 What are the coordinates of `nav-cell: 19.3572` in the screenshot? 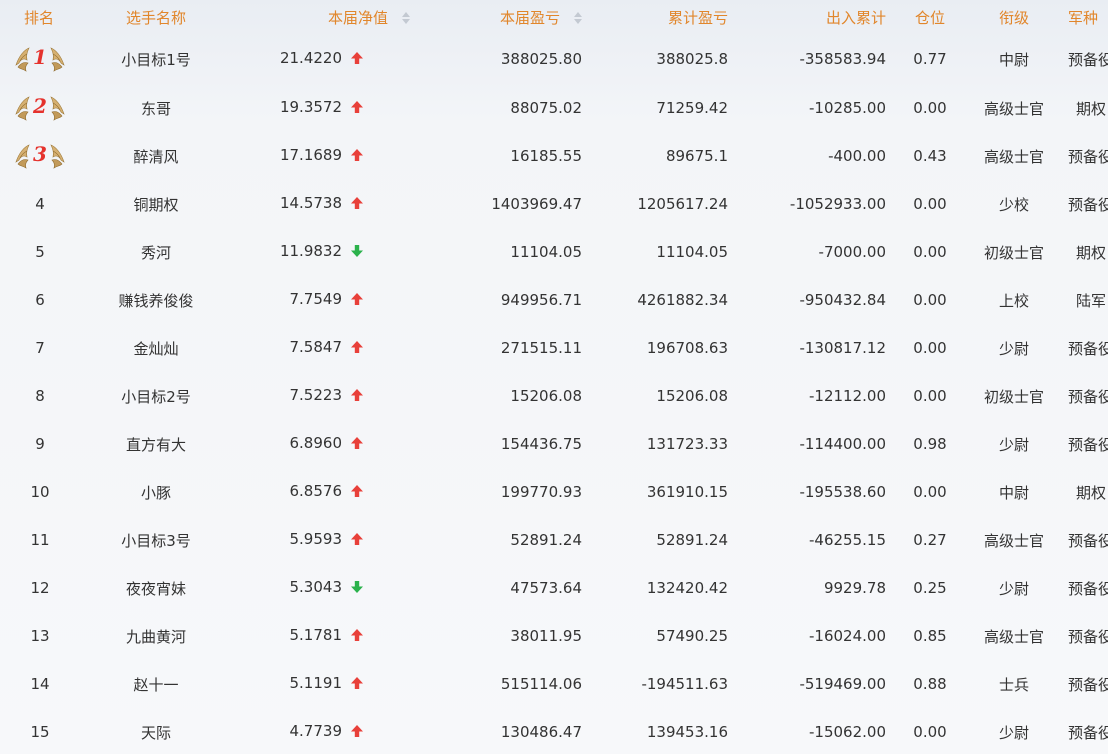 It's located at (340, 108).